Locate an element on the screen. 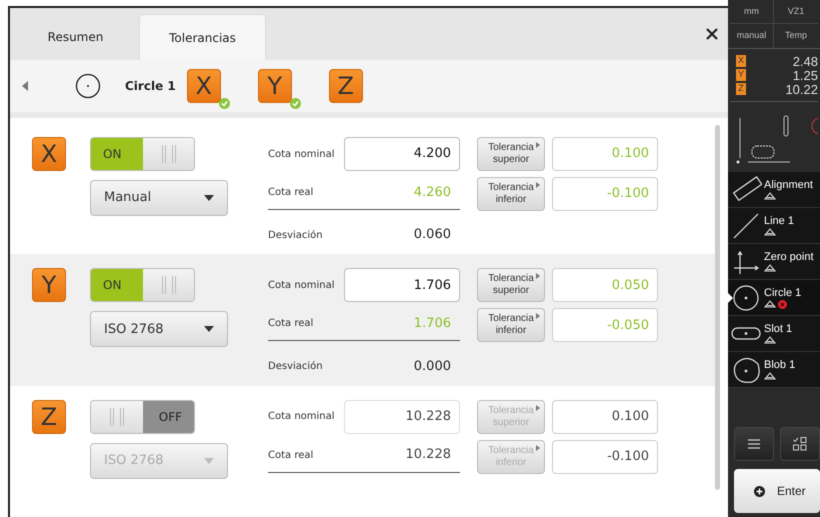 This screenshot has width=820, height=517. plus-icon is located at coordinates (759, 491).